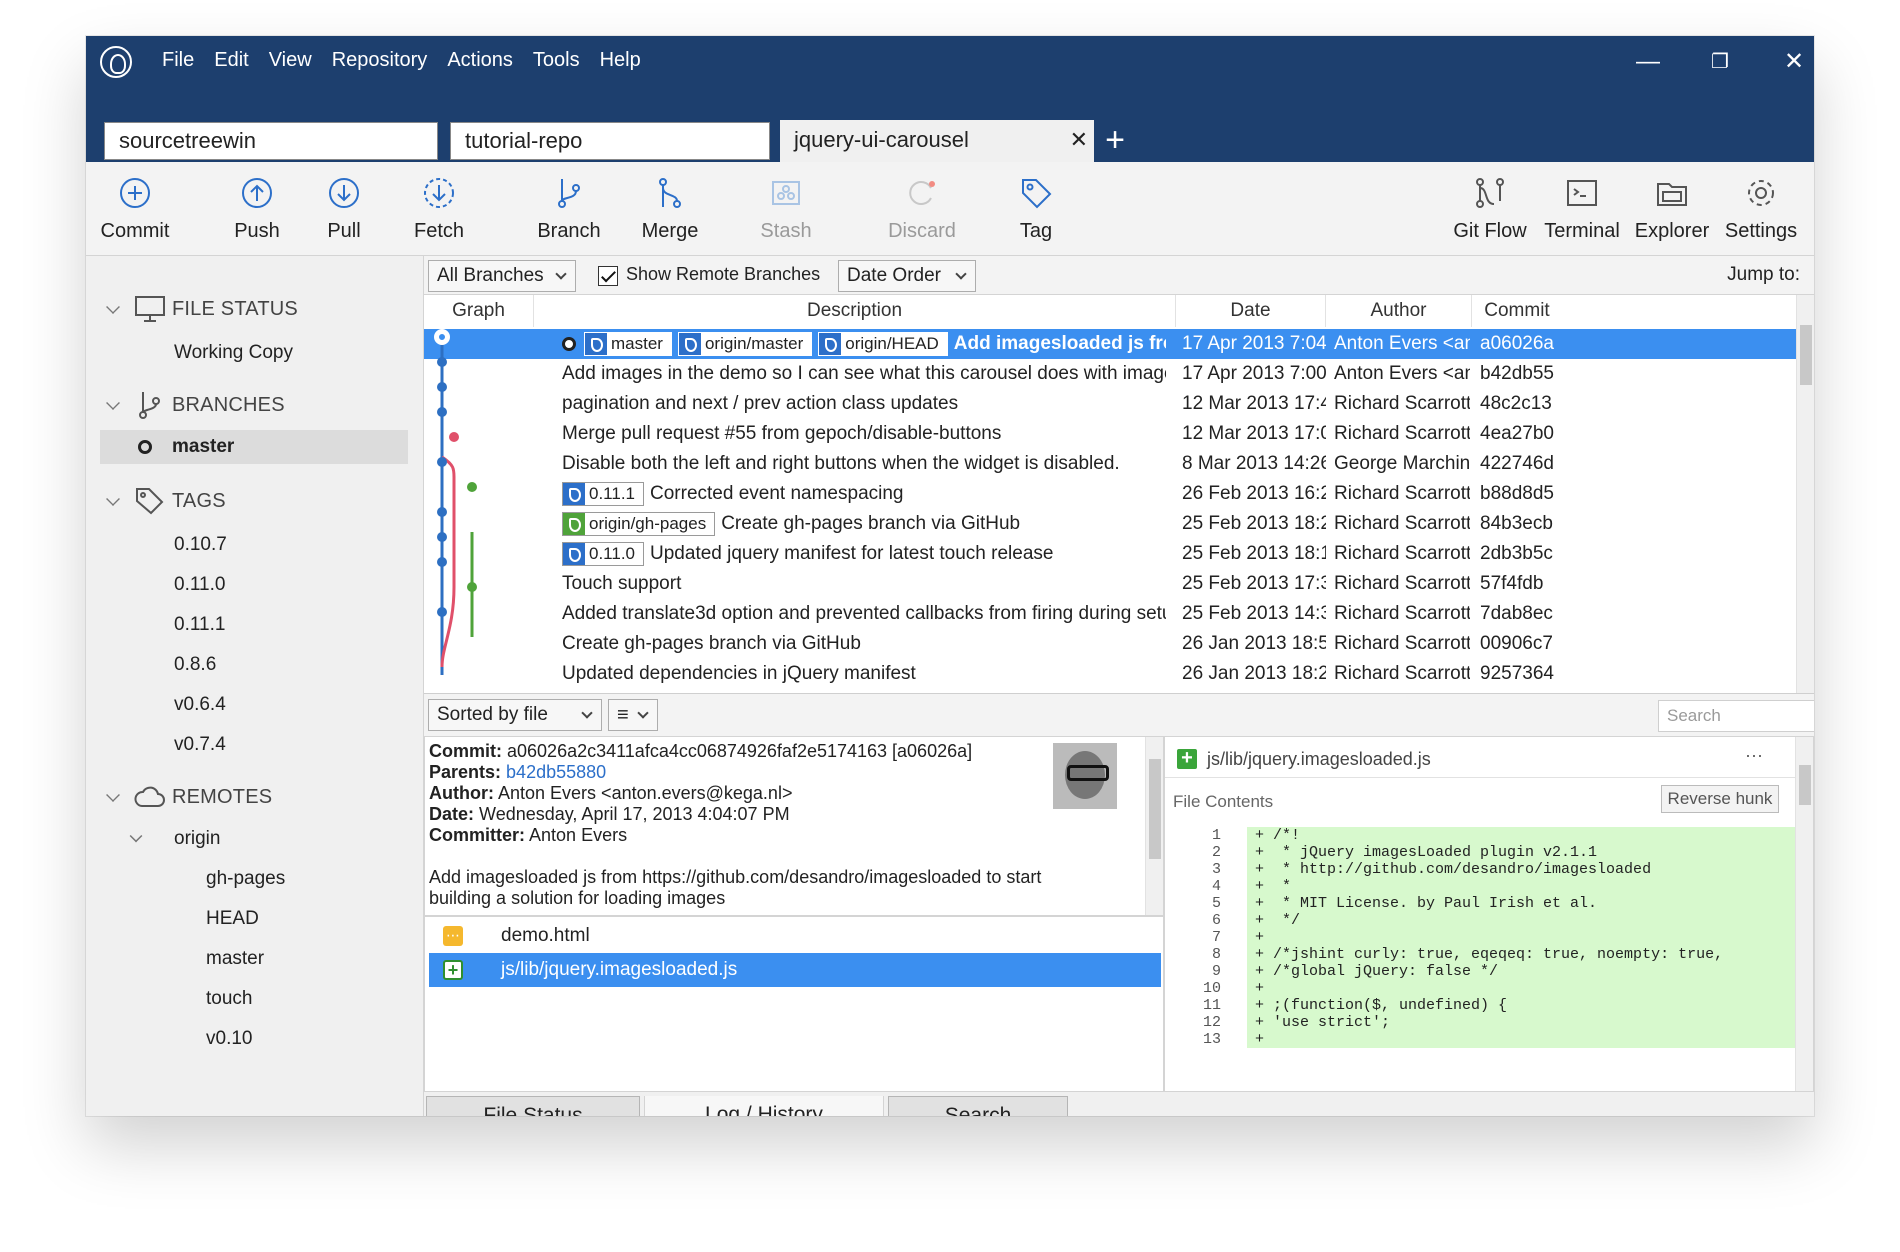 This screenshot has height=1252, width=1900. What do you see at coordinates (1481, 1005) in the screenshot?
I see `diff-line: 11 + ;(function($, undefined) {` at bounding box center [1481, 1005].